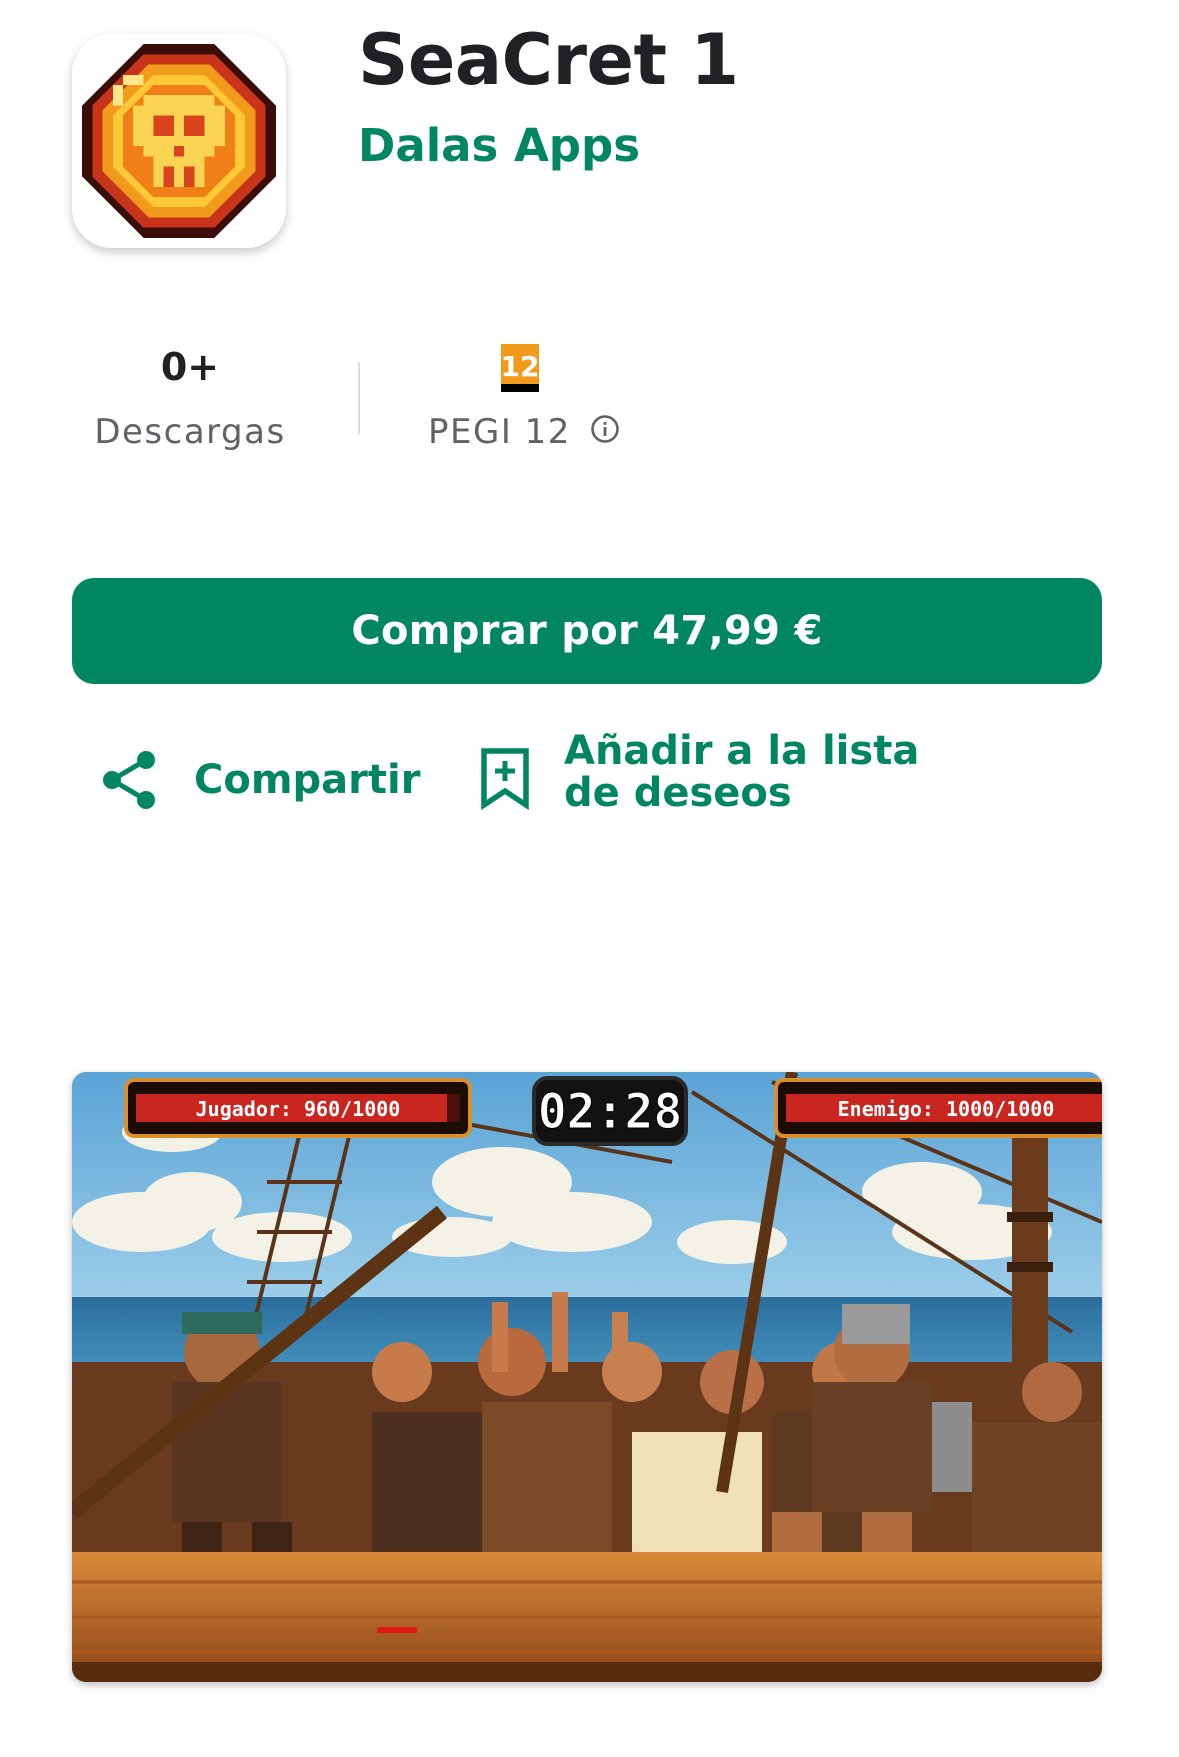 This screenshot has height=1757, width=1179. What do you see at coordinates (307, 780) in the screenshot?
I see `share-label: Compartir` at bounding box center [307, 780].